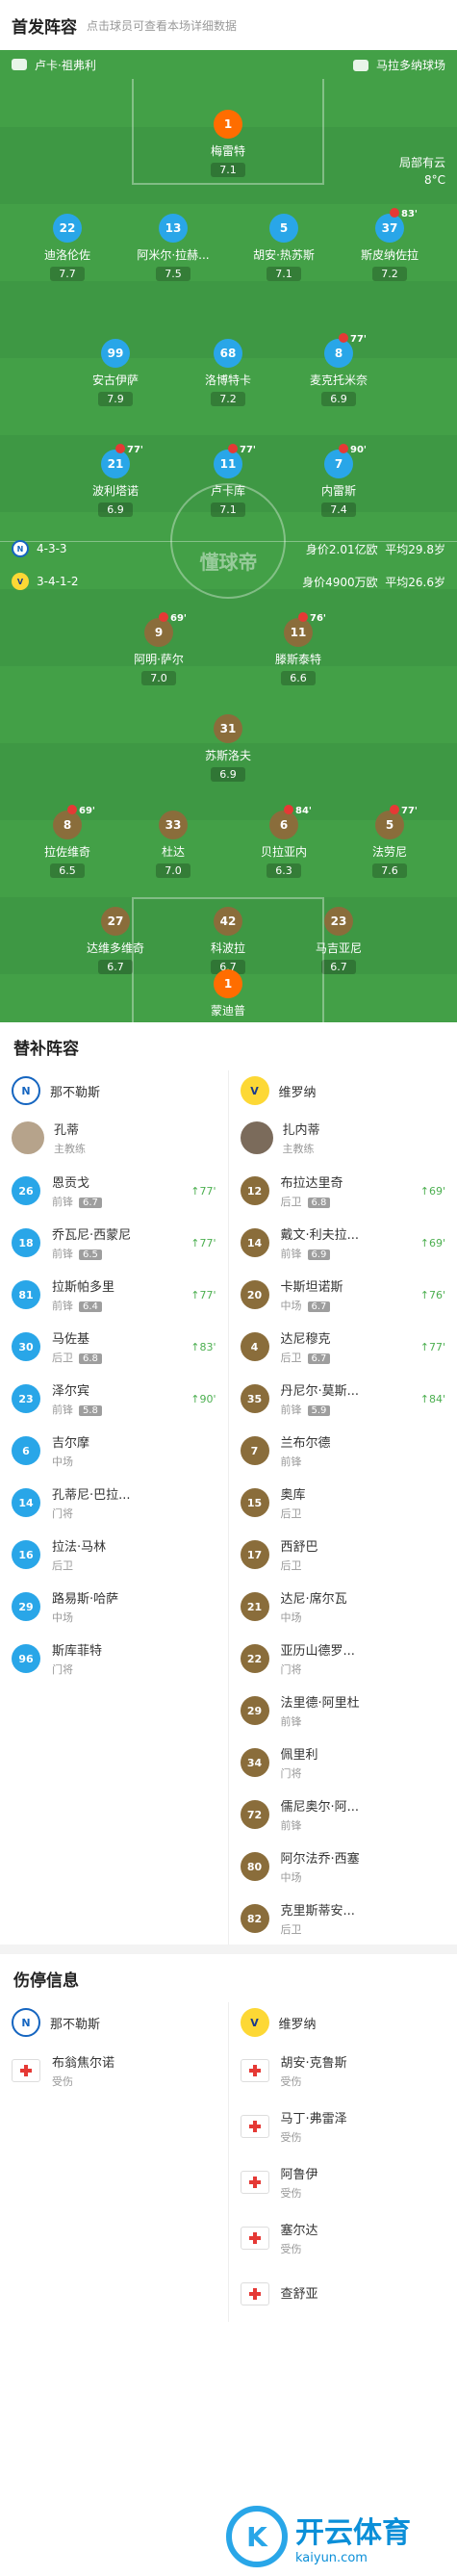 The height and width of the screenshot is (2576, 457). What do you see at coordinates (228, 481) in the screenshot?
I see `napoli-player: 11 77' 卢卡库 7.1` at bounding box center [228, 481].